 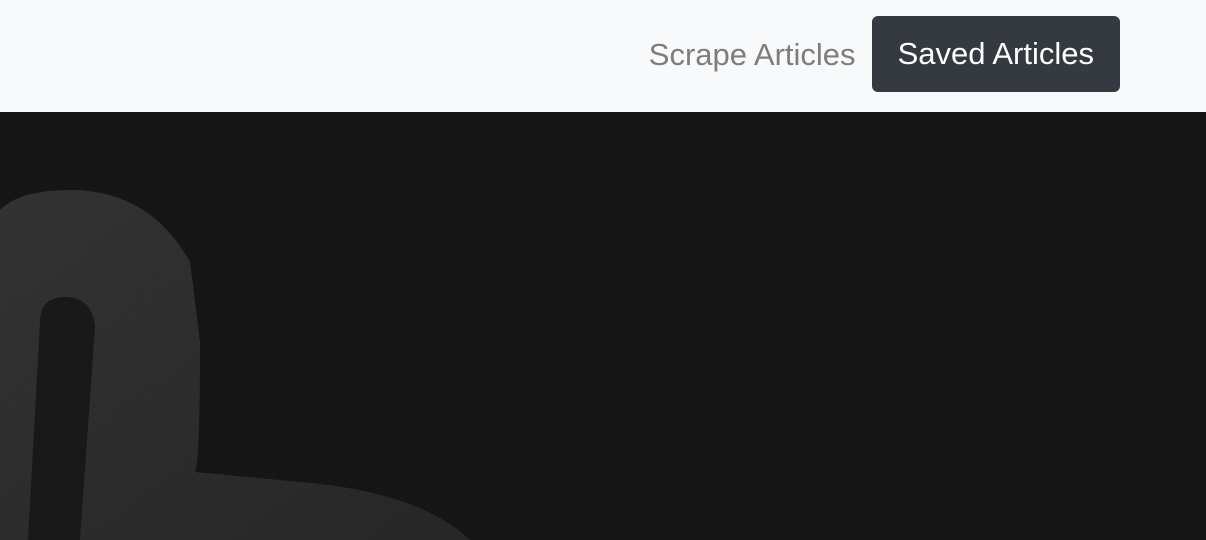 I want to click on scrape-articles-link: Scrape Articles, so click(x=752, y=54).